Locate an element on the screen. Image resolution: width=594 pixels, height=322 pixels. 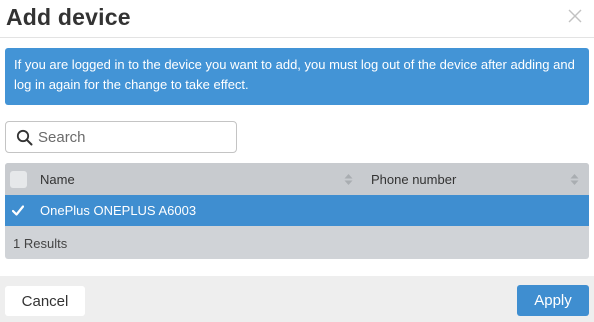
dialog-header: Add device is located at coordinates (297, 19).